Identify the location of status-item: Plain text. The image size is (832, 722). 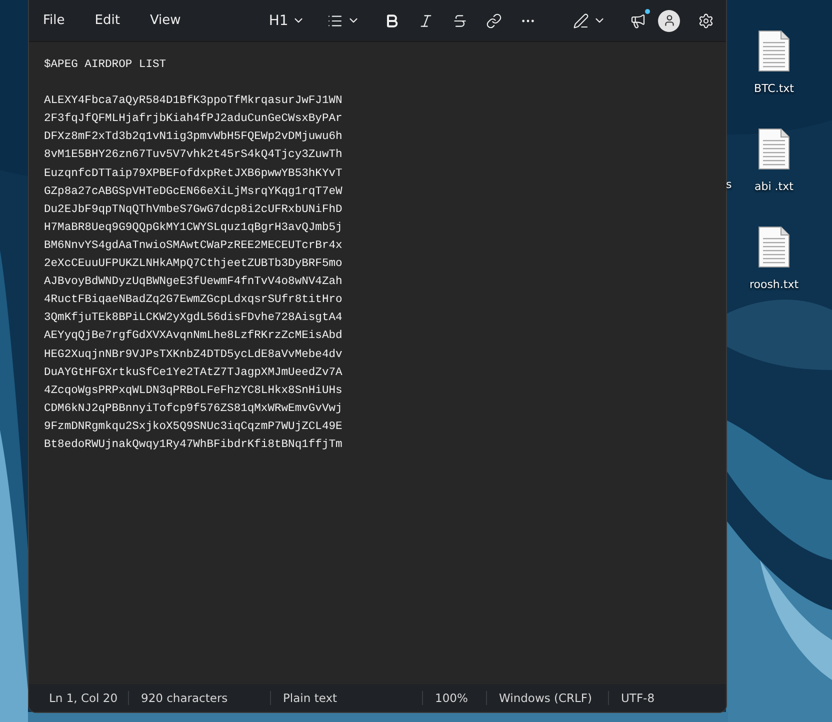
(346, 698).